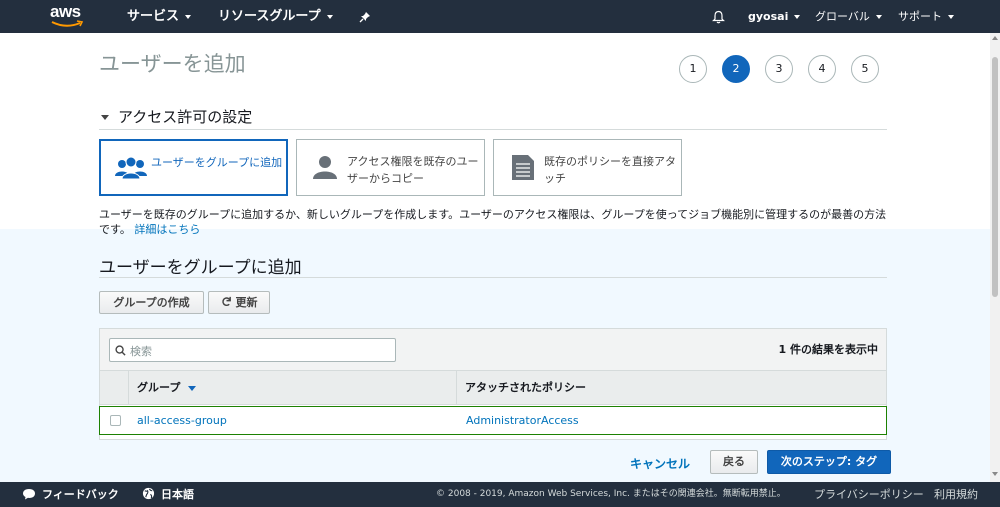  I want to click on account-name: gyosai, so click(768, 16).